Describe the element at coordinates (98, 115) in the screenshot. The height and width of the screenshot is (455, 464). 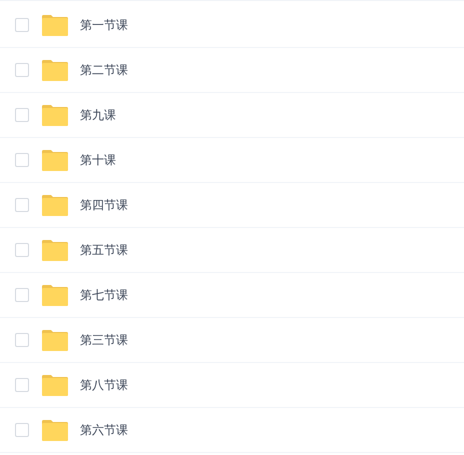
I see `folder-name: 第九课` at that location.